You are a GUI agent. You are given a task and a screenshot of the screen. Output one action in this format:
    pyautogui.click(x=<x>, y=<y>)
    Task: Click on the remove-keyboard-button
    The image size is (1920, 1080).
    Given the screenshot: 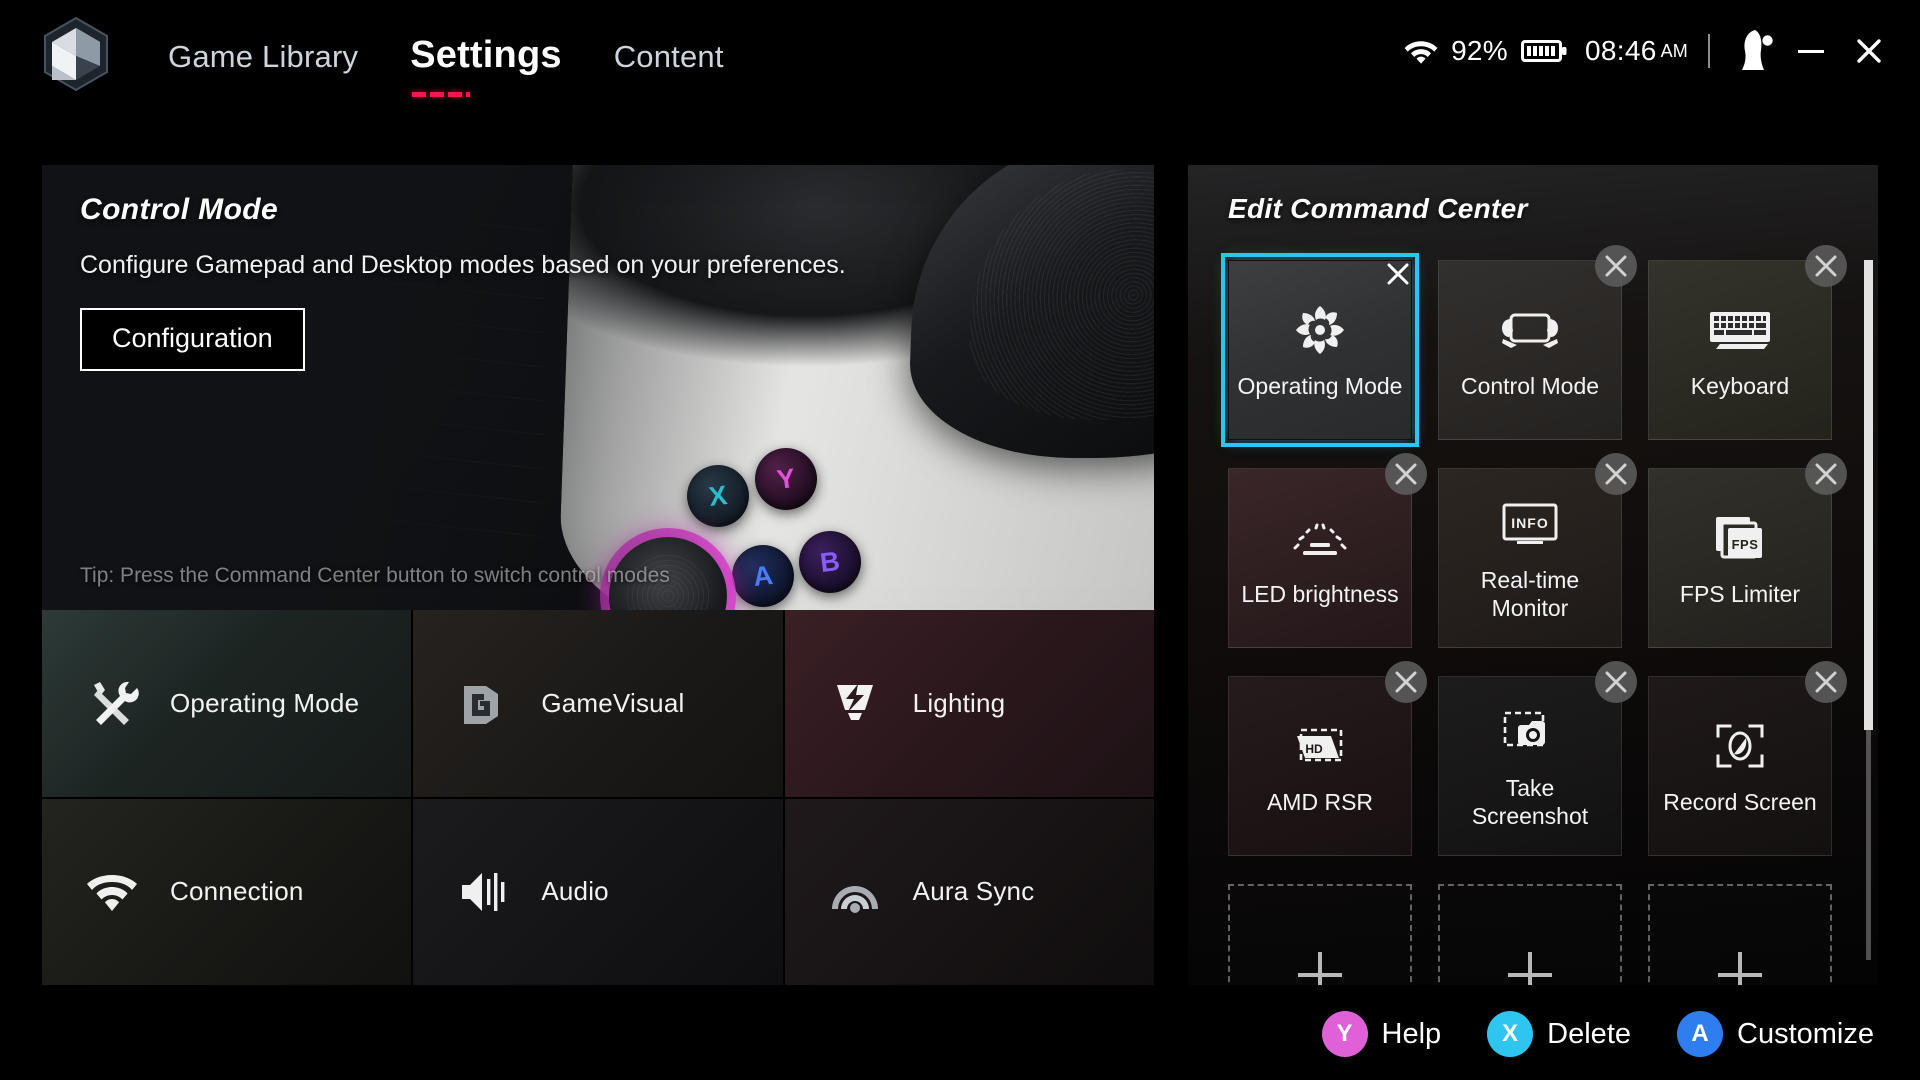 What is the action you would take?
    pyautogui.click(x=1826, y=266)
    